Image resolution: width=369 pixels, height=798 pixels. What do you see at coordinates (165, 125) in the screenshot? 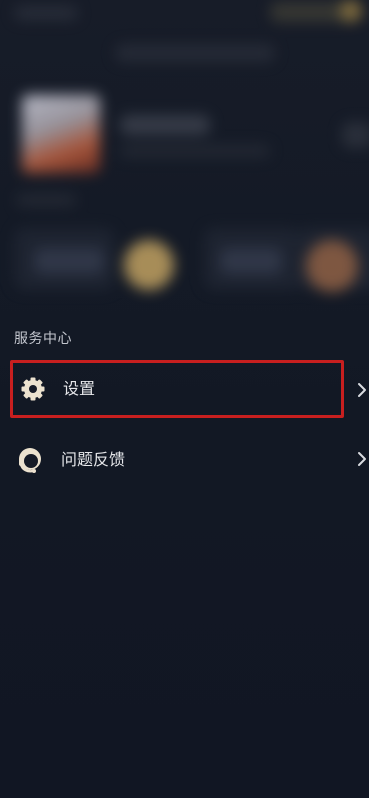
I see `blurred-cover-title` at bounding box center [165, 125].